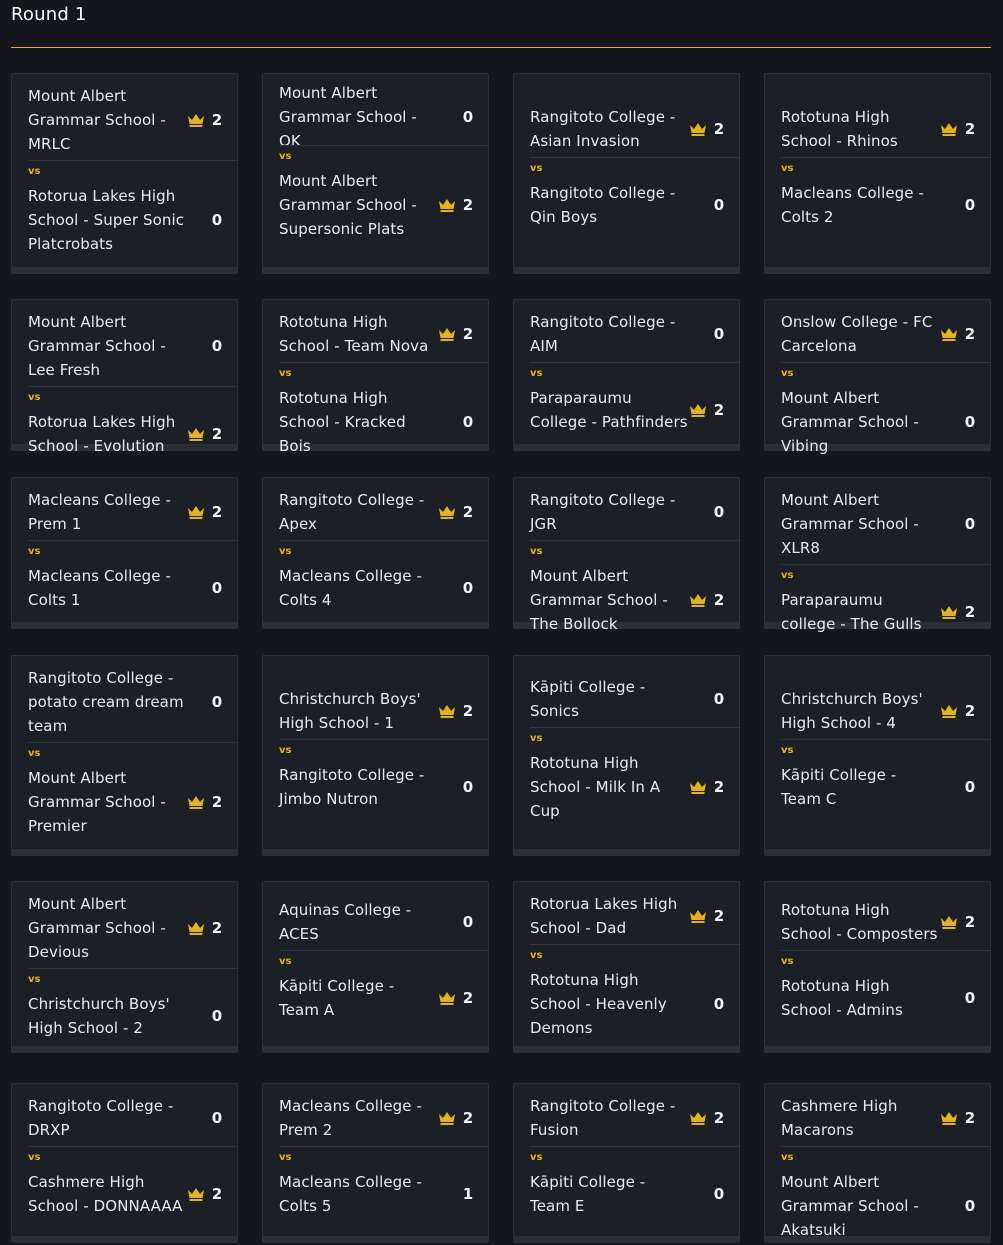 The height and width of the screenshot is (1245, 1003). What do you see at coordinates (376, 1118) in the screenshot?
I see `team-top: Macleans College - Prem 2 2` at bounding box center [376, 1118].